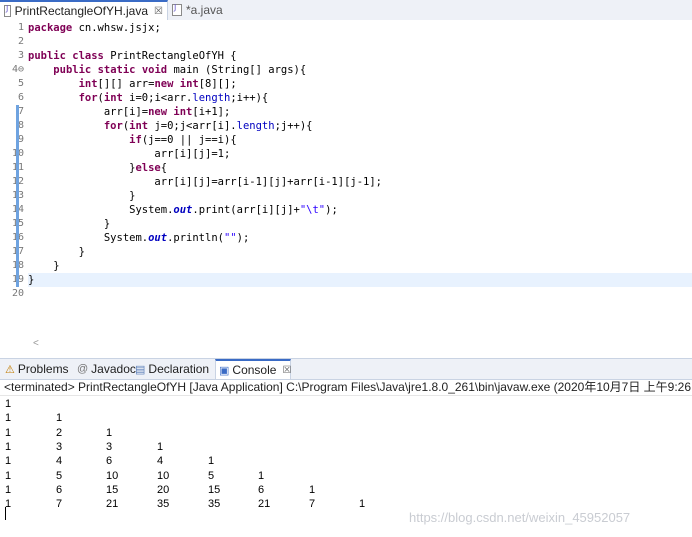 The width and height of the screenshot is (692, 537). I want to click on java-file-icon, so click(7, 10).